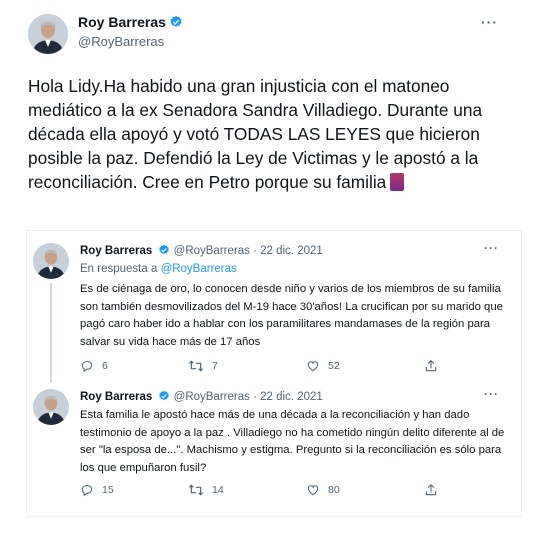 The width and height of the screenshot is (538, 546). What do you see at coordinates (119, 269) in the screenshot?
I see `in-reply-prefix: En respuesta a` at bounding box center [119, 269].